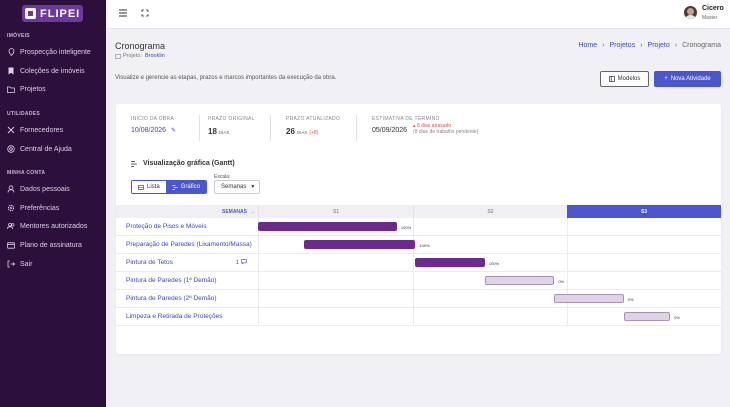  What do you see at coordinates (118, 56) in the screenshot?
I see `building-icon` at bounding box center [118, 56].